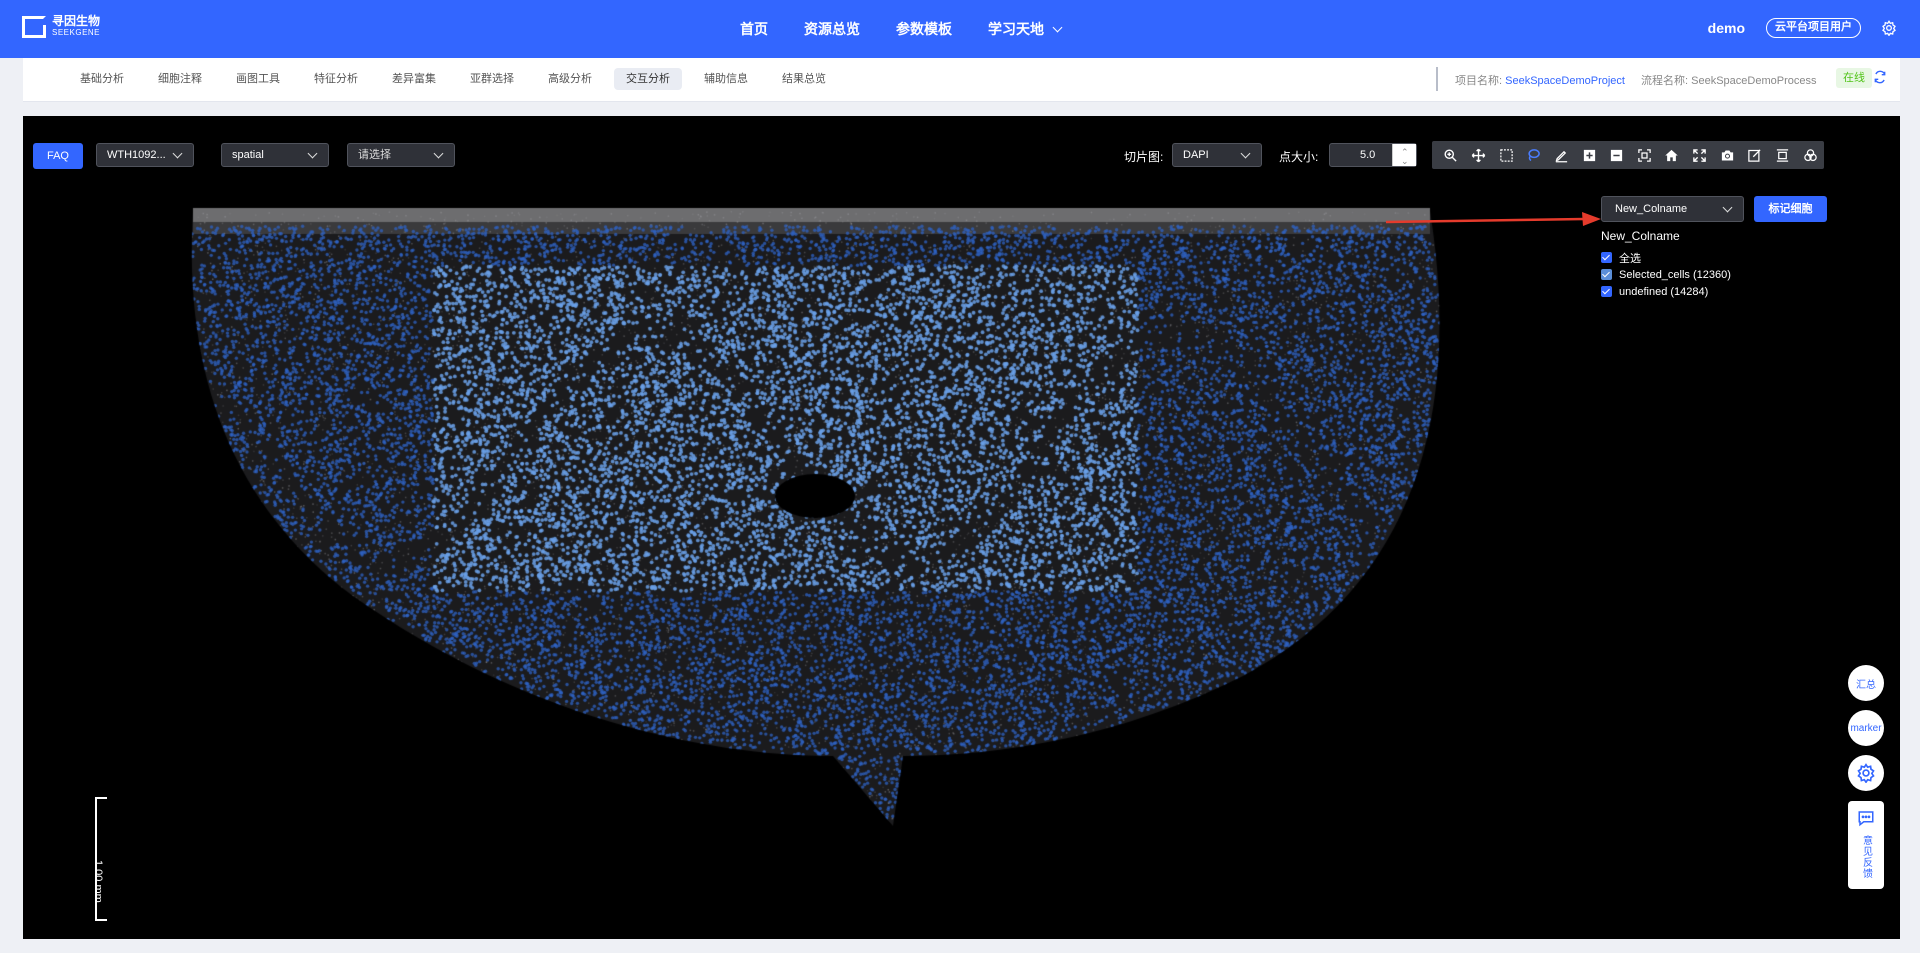  Describe the element at coordinates (180, 79) in the screenshot. I see `tab-cell-annotation: 细胞注释` at that location.